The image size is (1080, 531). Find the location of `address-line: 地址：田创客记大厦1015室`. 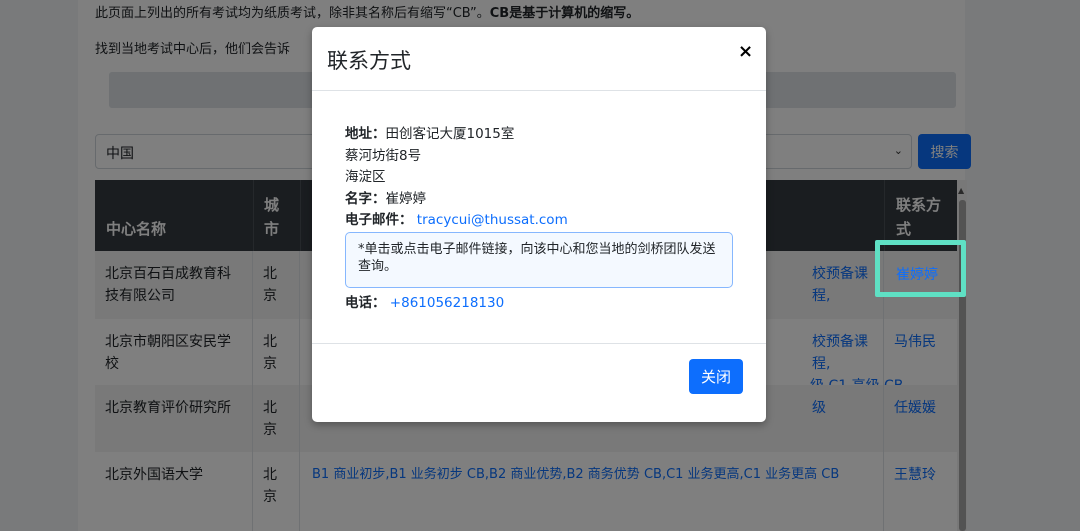

address-line: 地址：田创客记大厦1015室 is located at coordinates (430, 134).